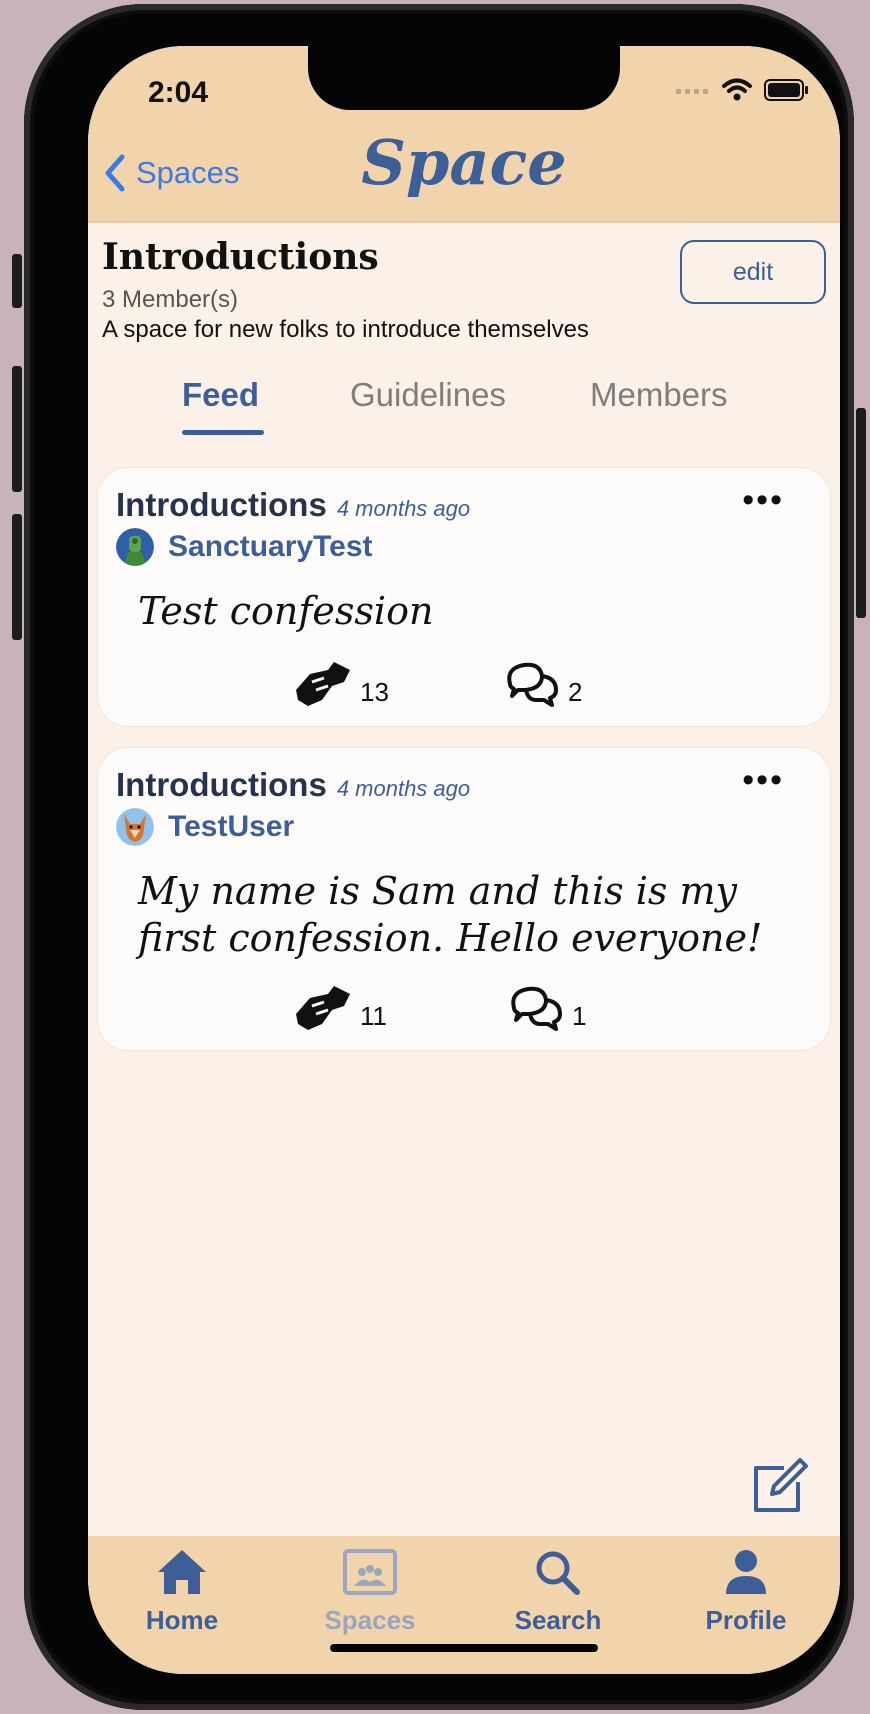  What do you see at coordinates (437, 891) in the screenshot?
I see `post-body-line: My name is Sam and this is my` at bounding box center [437, 891].